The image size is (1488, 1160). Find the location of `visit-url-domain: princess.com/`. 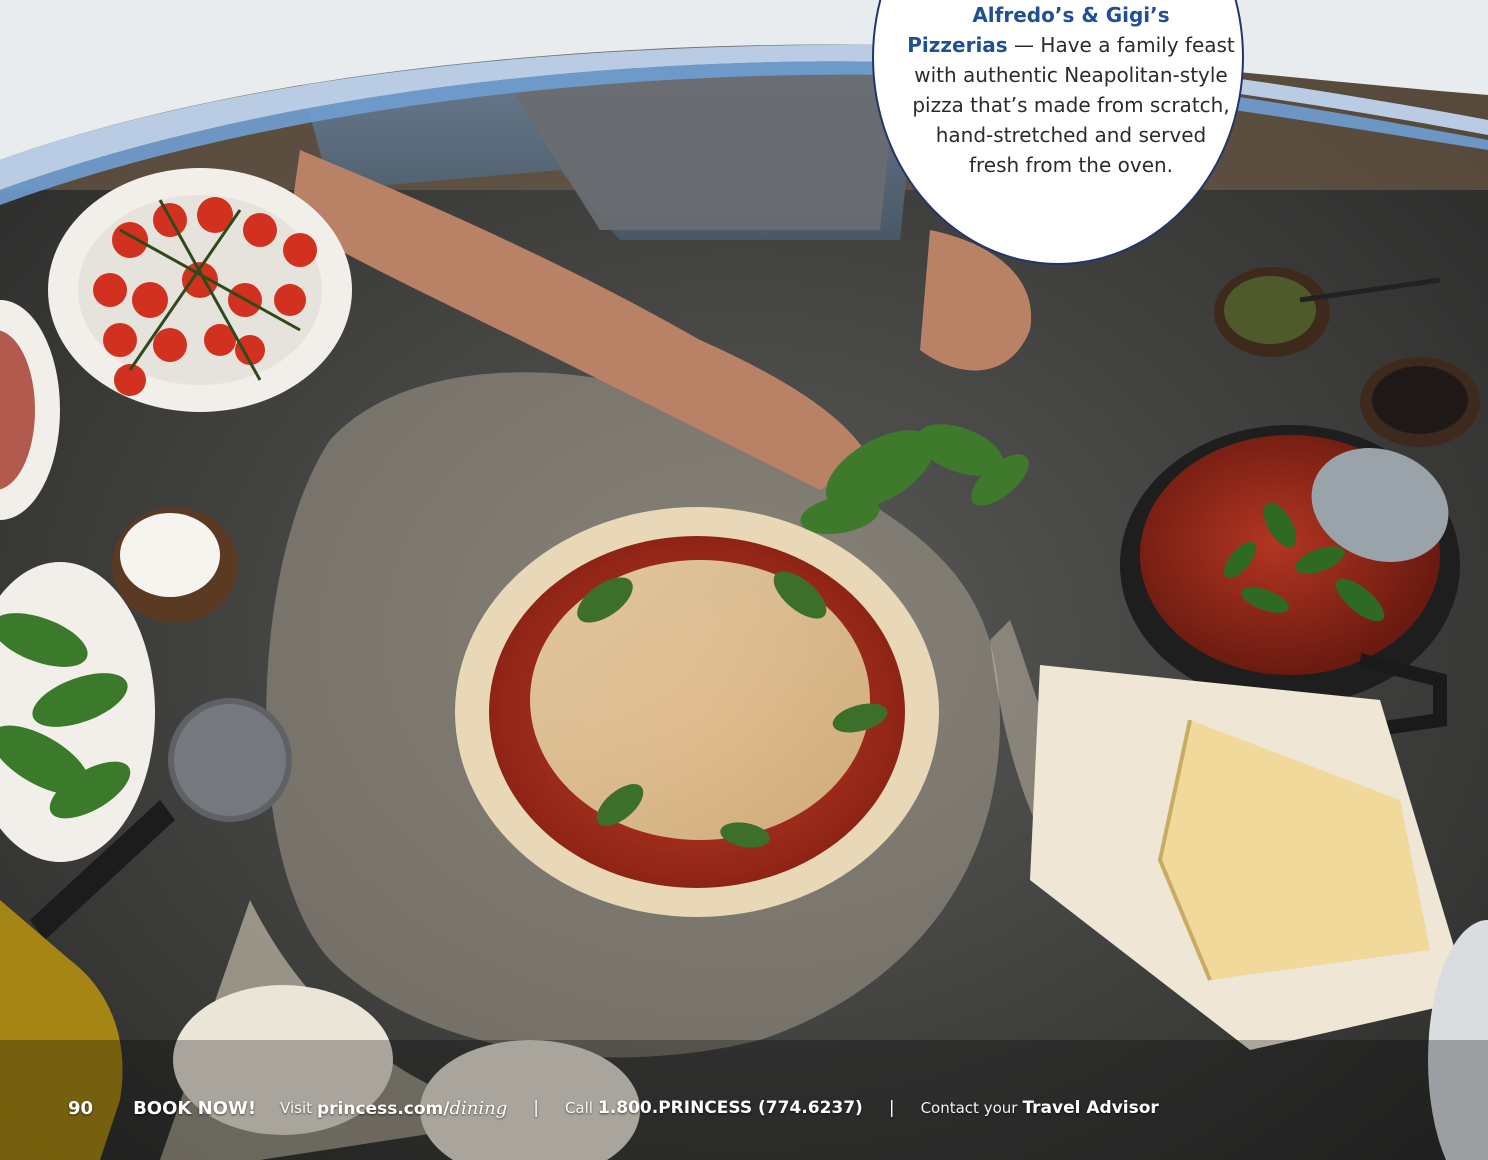

visit-url-domain: princess.com/ is located at coordinates (383, 1108).